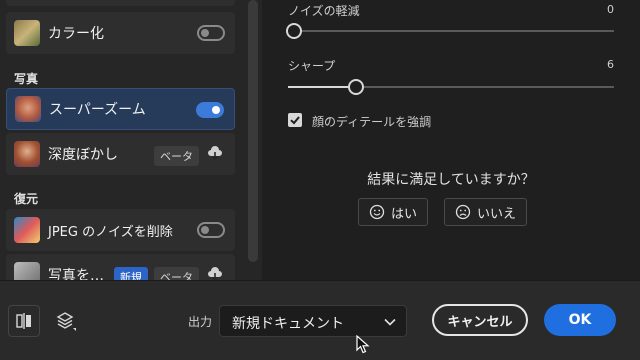  What do you see at coordinates (27, 33) in the screenshot?
I see `colorize-thumbnail` at bounding box center [27, 33].